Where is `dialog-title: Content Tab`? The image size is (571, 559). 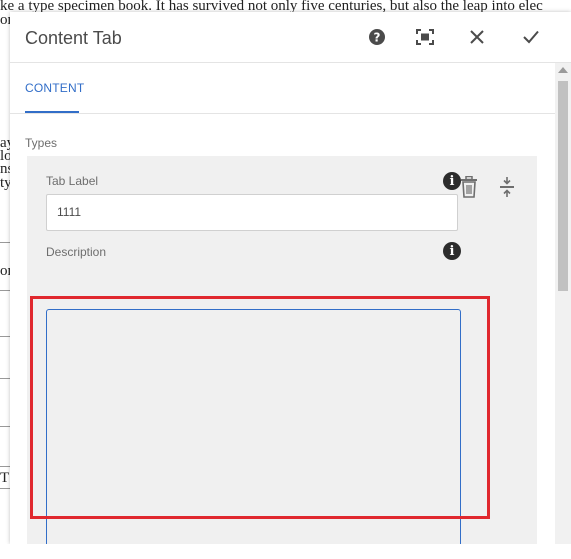 dialog-title: Content Tab is located at coordinates (73, 38).